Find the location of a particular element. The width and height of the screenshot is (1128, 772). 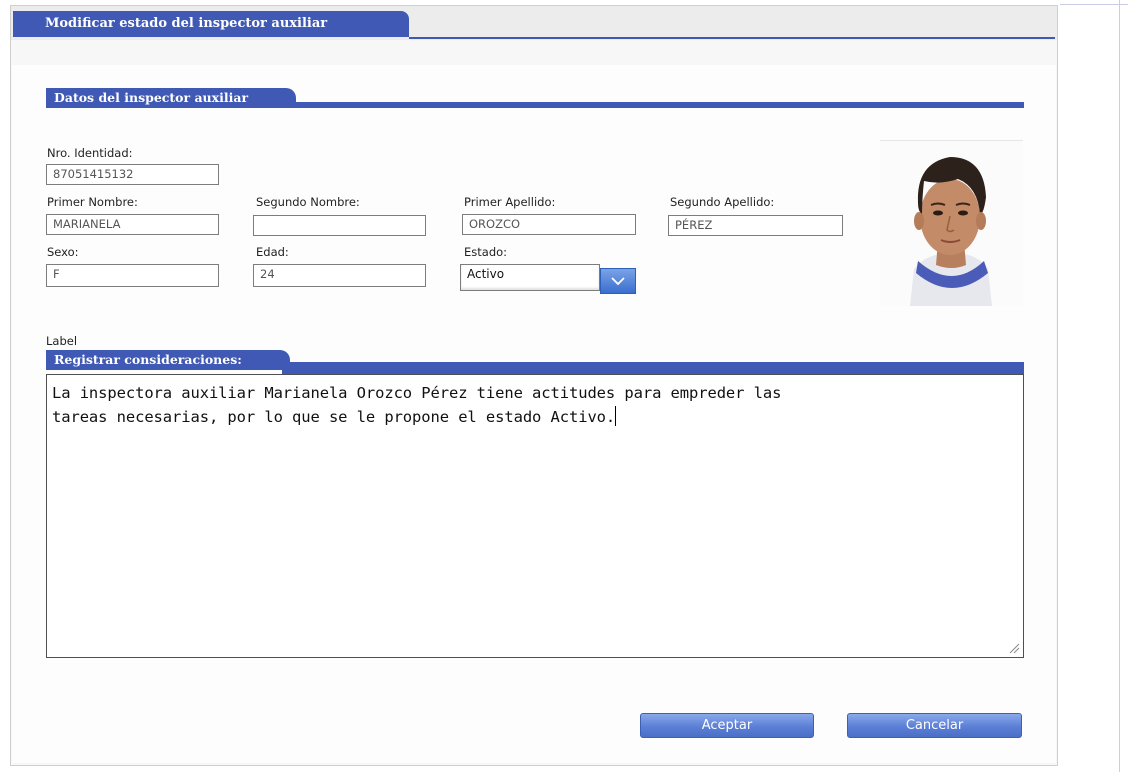

estado-label: Estado: is located at coordinates (486, 252).